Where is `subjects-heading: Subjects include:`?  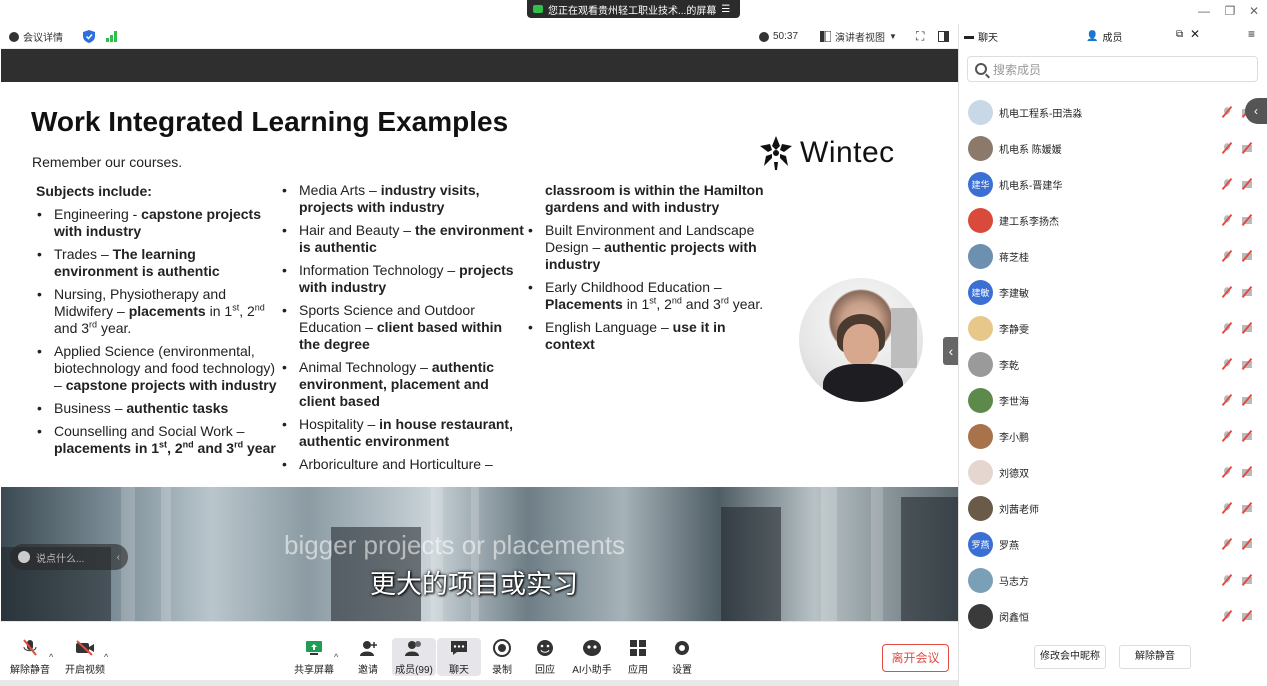
subjects-heading: Subjects include: is located at coordinates (94, 191).